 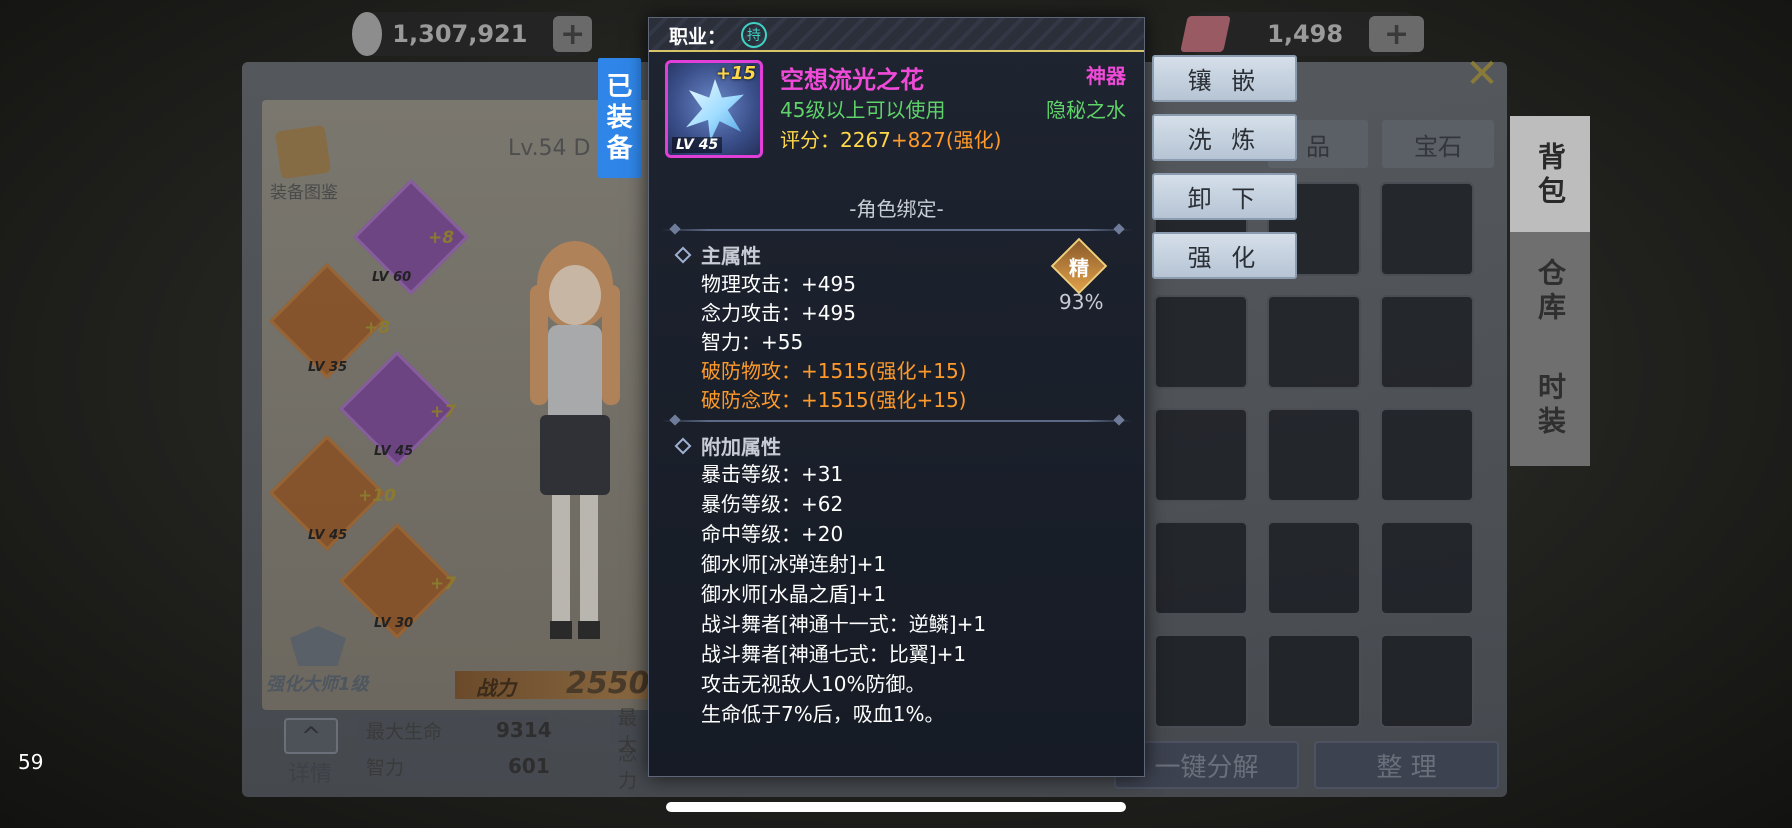 I want to click on stat-value: 601, so click(x=529, y=766).